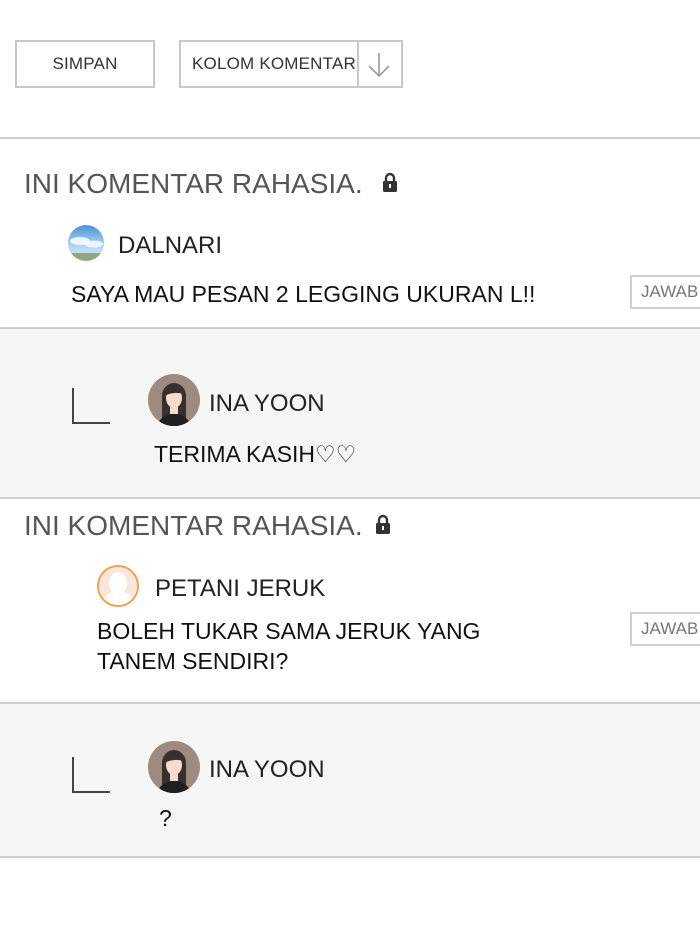 Image resolution: width=700 pixels, height=937 pixels. Describe the element at coordinates (170, 246) in the screenshot. I see `comment-author: DALNARI` at that location.